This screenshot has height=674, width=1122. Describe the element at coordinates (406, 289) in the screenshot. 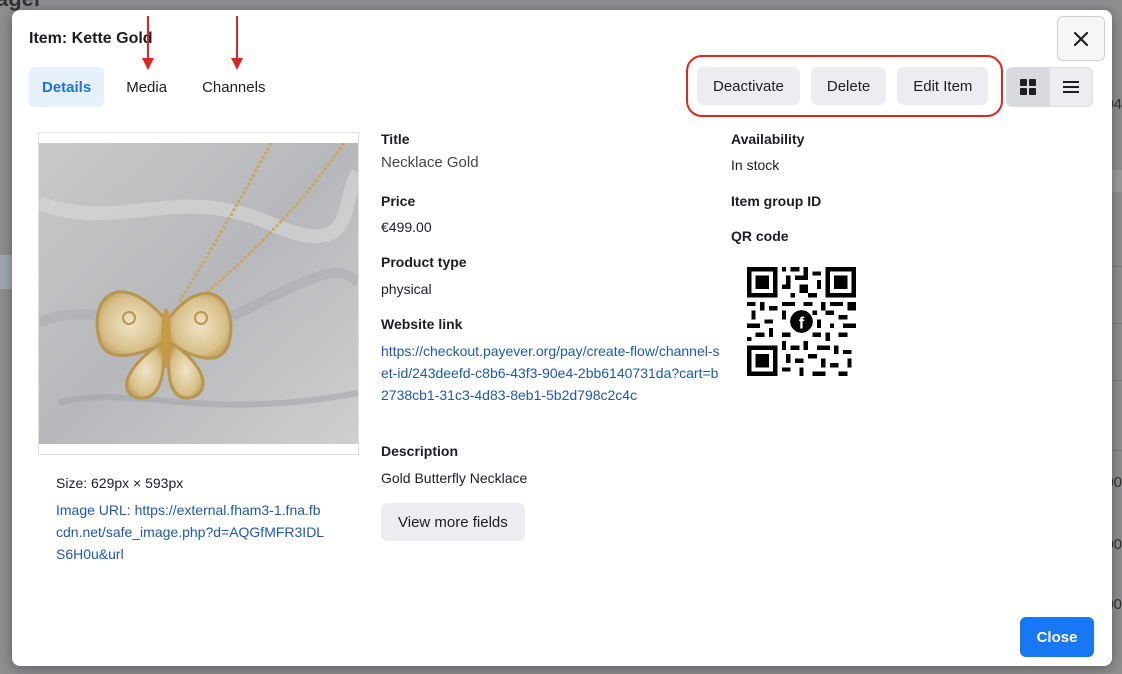

I see `product-type-value: physical` at that location.